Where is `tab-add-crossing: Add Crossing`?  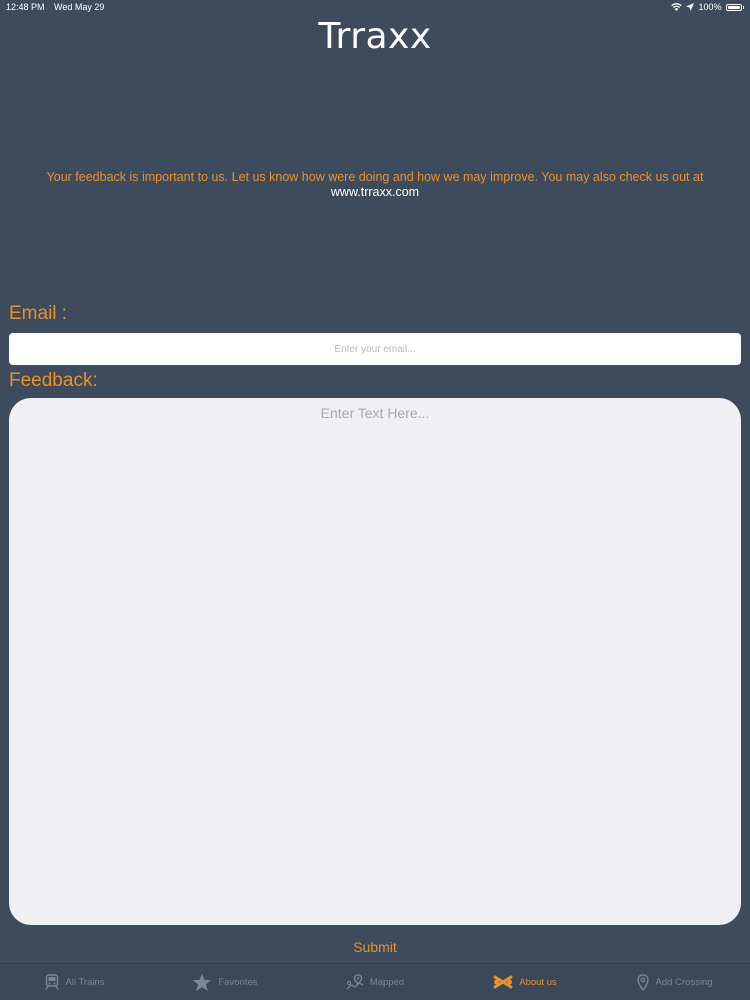 tab-add-crossing: Add Crossing is located at coordinates (675, 982).